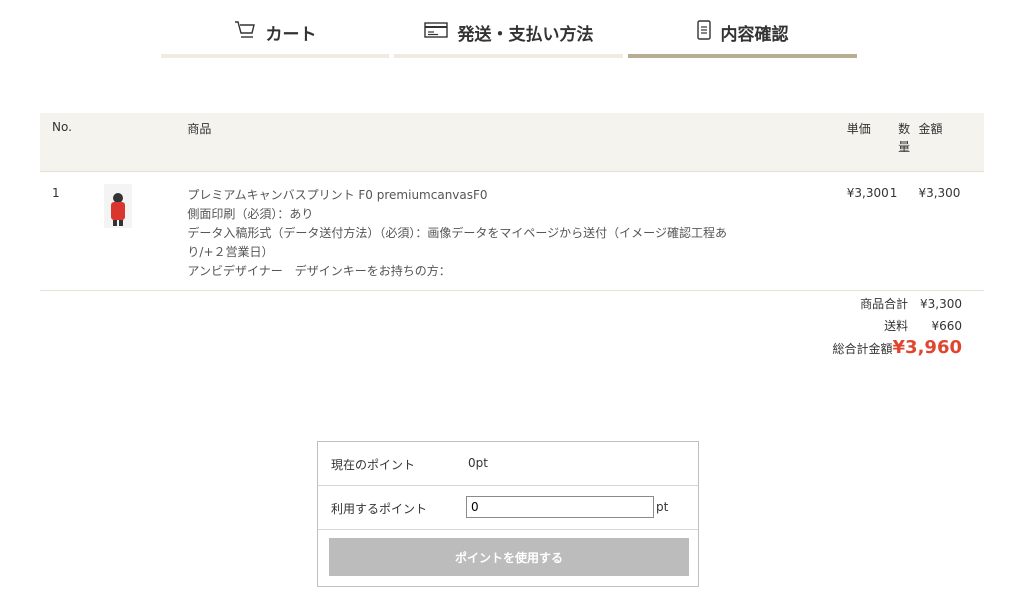 Image resolution: width=1024 pixels, height=614 pixels. I want to click on product-thumbnail, so click(117, 206).